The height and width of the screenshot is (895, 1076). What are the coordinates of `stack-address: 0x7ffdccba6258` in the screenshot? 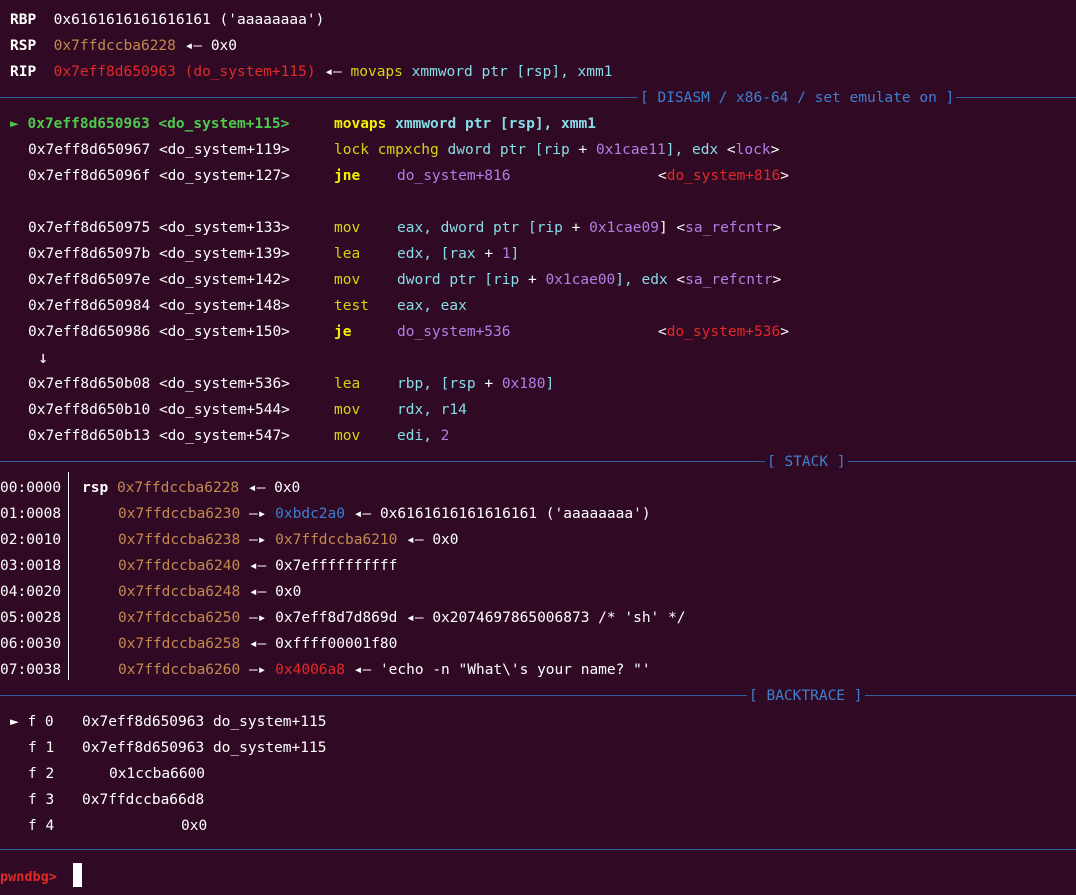 It's located at (179, 644).